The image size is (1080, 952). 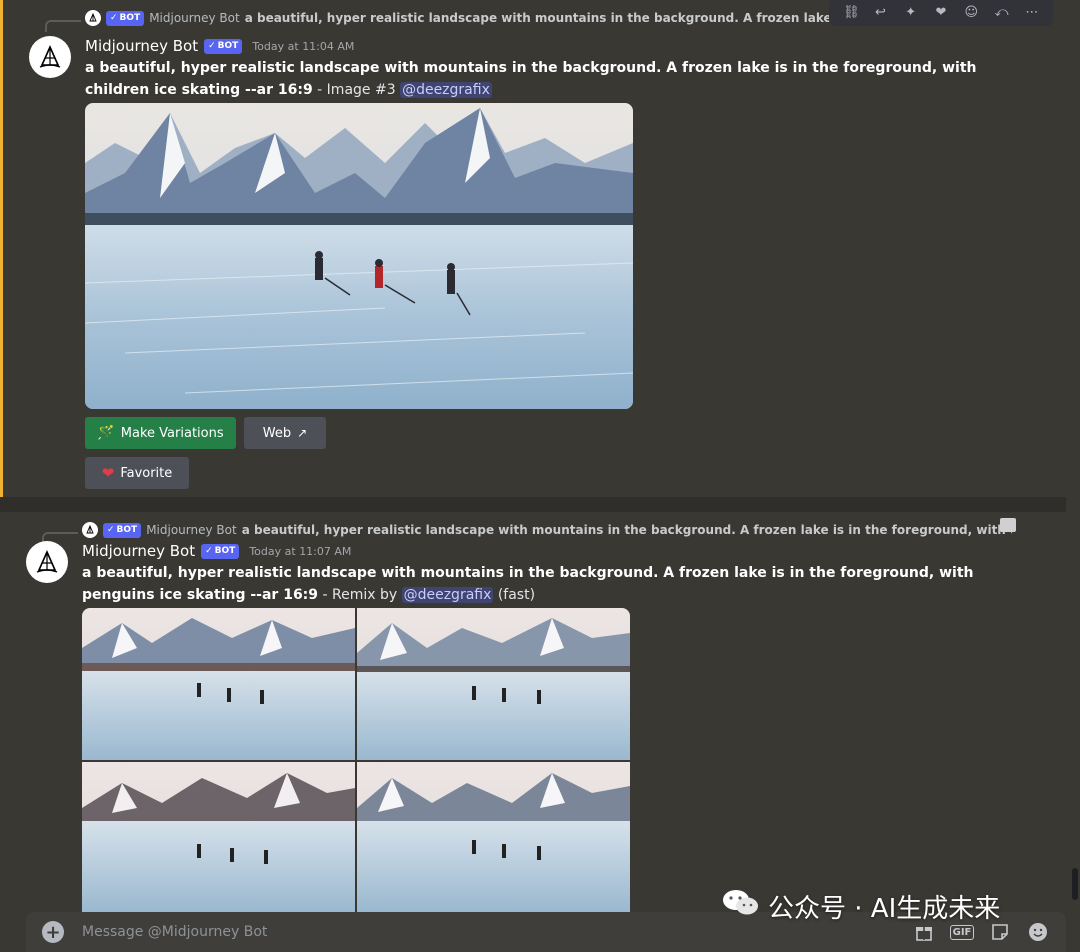 I want to click on favorite-button: ❤ Favorite, so click(x=137, y=473).